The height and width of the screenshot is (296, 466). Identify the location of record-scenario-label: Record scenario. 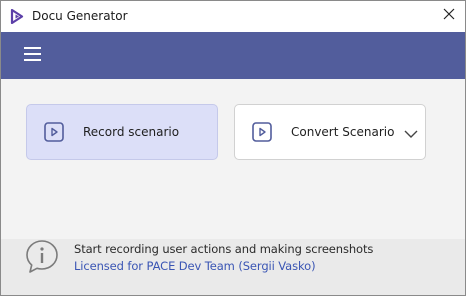
(131, 132).